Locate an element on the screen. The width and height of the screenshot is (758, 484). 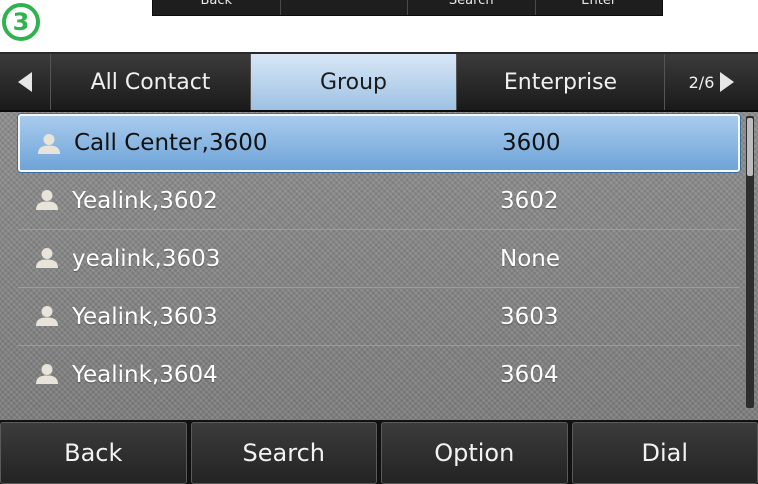
dial-button: Dial is located at coordinates (665, 453).